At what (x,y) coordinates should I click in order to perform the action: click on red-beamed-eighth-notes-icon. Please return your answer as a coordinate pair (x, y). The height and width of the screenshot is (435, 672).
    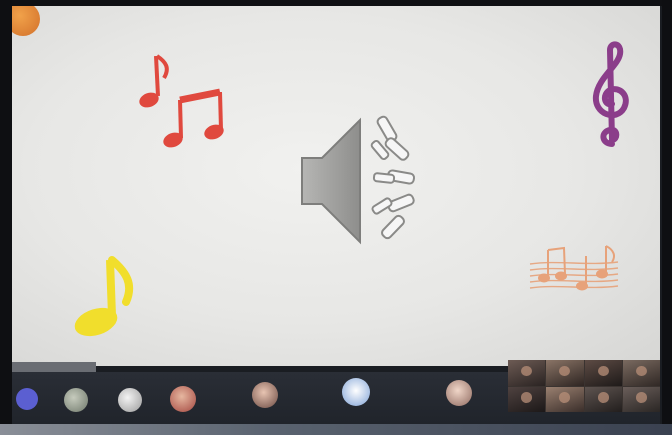
    Looking at the image, I should click on (193, 118).